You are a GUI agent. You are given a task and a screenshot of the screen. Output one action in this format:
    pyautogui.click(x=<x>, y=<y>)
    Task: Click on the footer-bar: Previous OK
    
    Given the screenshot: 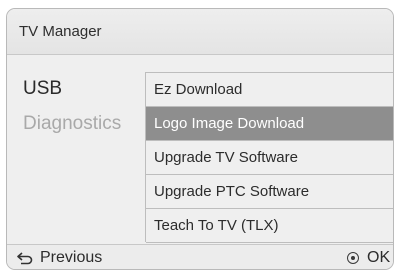 What is the action you would take?
    pyautogui.click(x=200, y=256)
    